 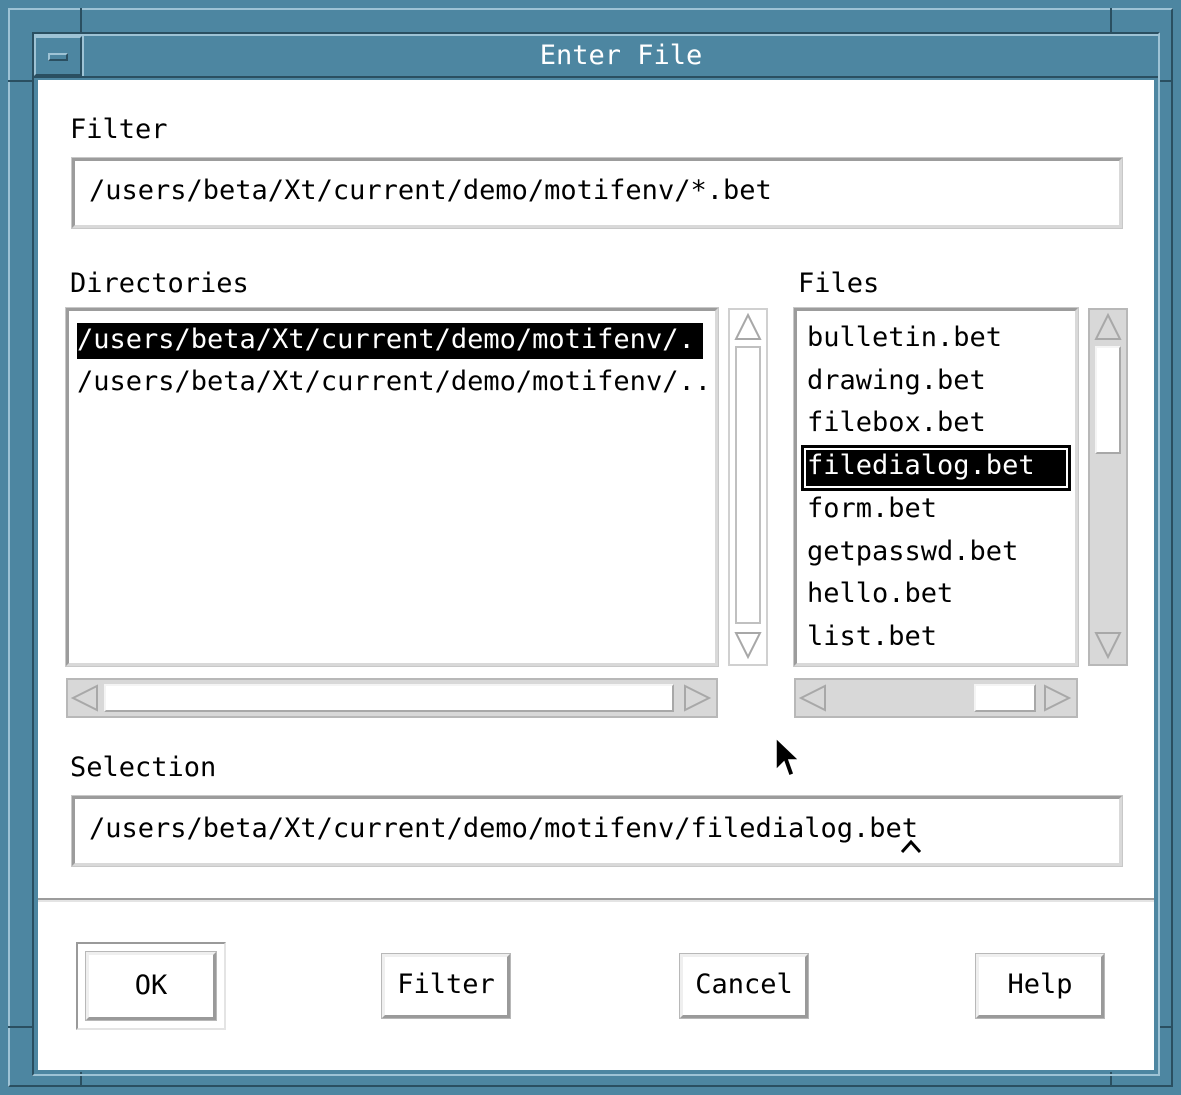 What do you see at coordinates (936, 698) in the screenshot?
I see `files-hscrollbar` at bounding box center [936, 698].